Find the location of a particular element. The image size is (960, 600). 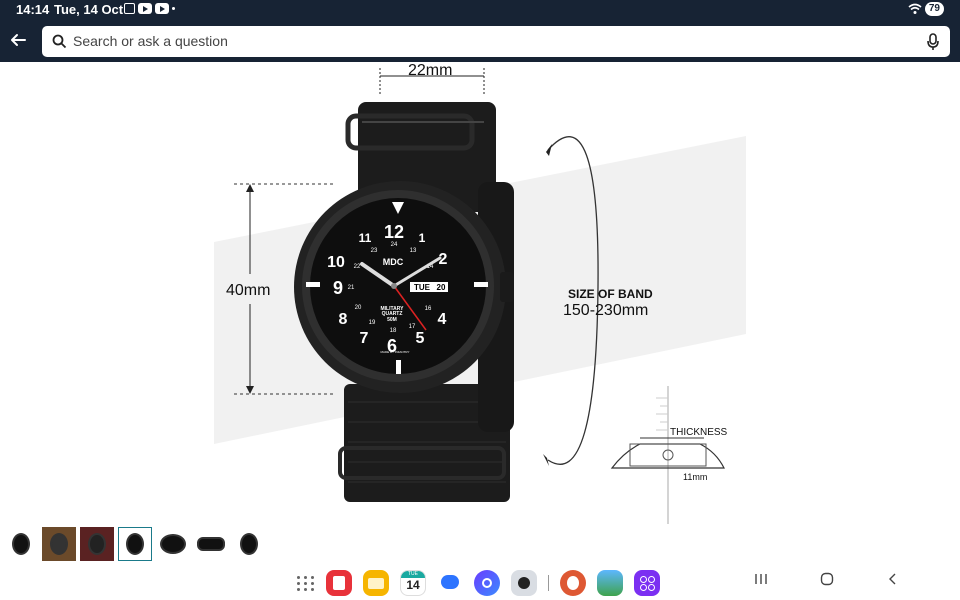

screenshot-icon is located at coordinates (129, 8).